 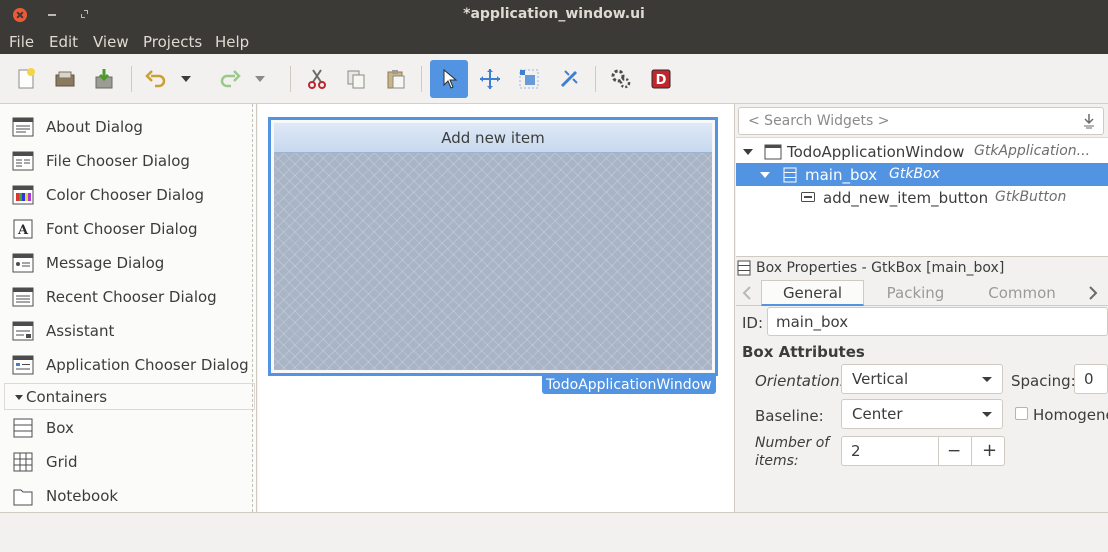 What do you see at coordinates (493, 138) in the screenshot?
I see `add-new-item-button-preview: Add new item` at bounding box center [493, 138].